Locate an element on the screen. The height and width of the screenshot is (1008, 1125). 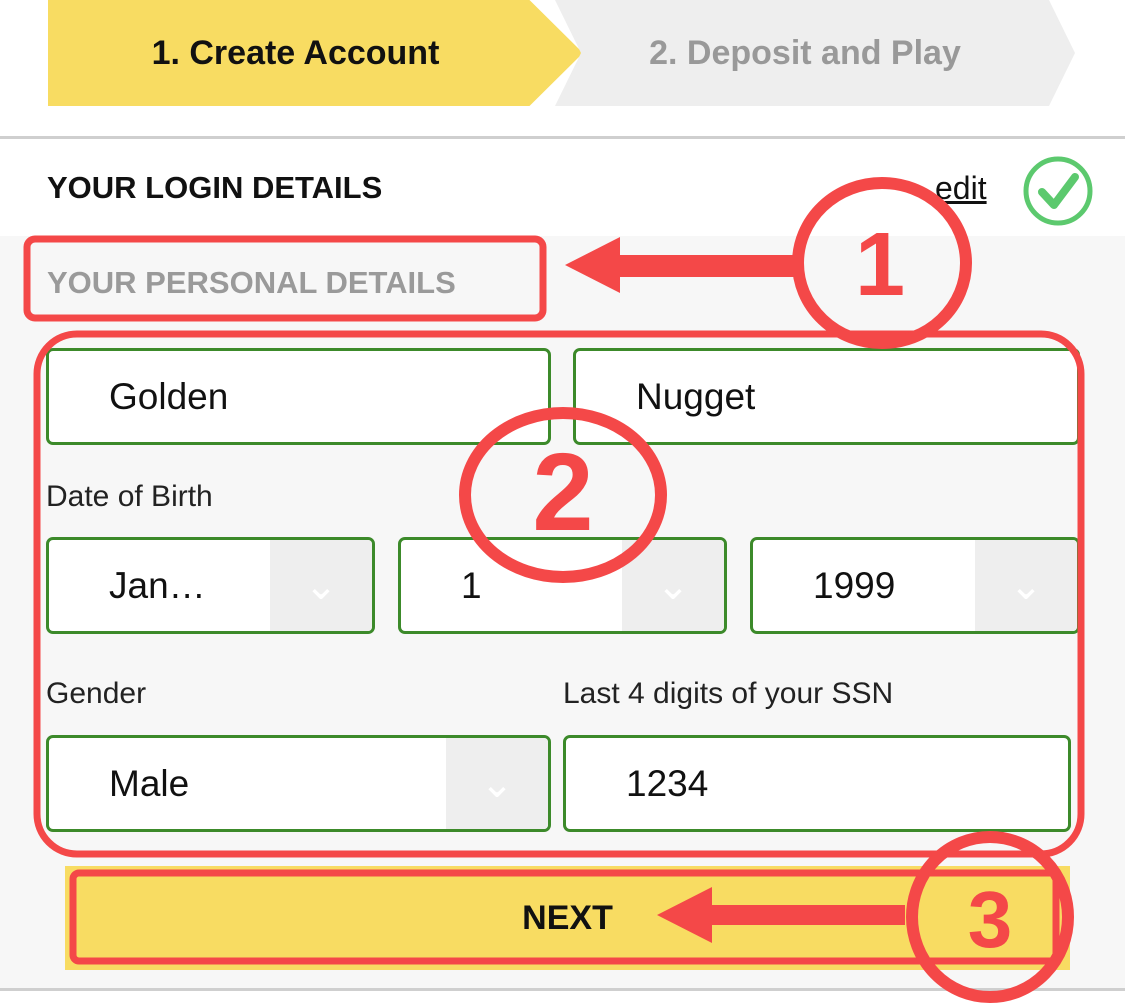
first-name-input: Golden is located at coordinates (298, 396).